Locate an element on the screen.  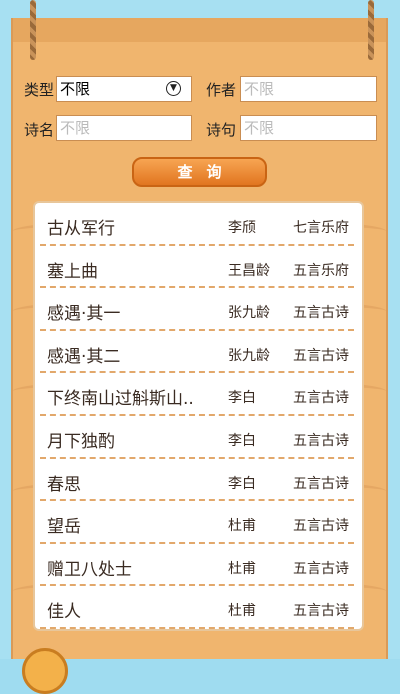
poem-title: 古从军行 is located at coordinates (81, 229).